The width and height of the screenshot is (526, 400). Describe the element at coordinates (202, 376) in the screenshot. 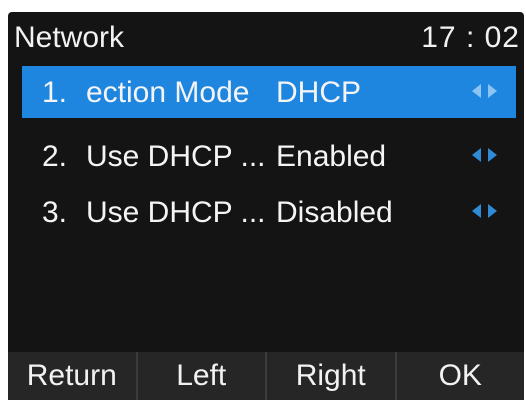

I see `left-softkey: Left` at that location.